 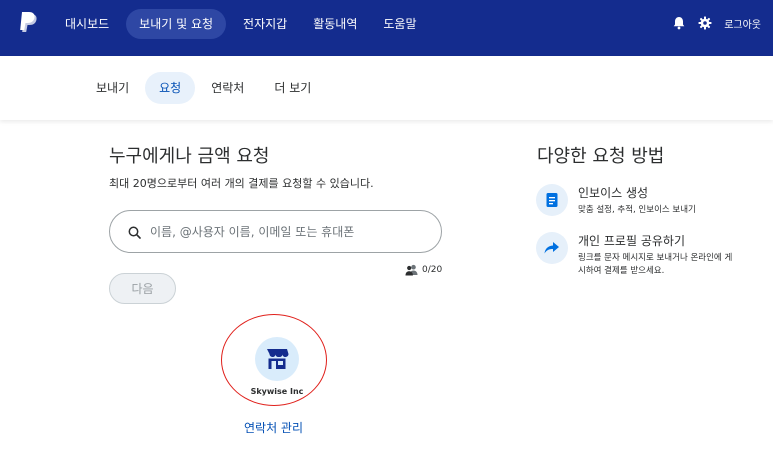 I want to click on next-button: 다음, so click(x=142, y=288).